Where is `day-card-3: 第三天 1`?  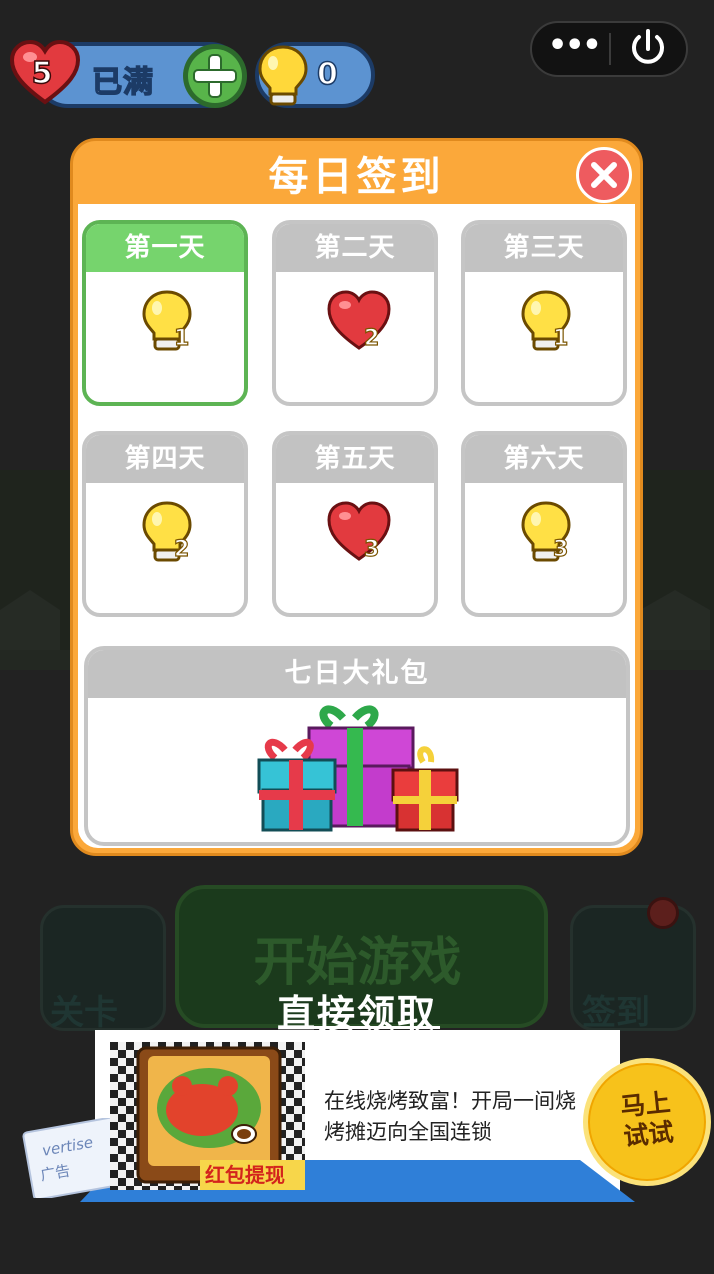
day-card-3: 第三天 1 is located at coordinates (544, 313).